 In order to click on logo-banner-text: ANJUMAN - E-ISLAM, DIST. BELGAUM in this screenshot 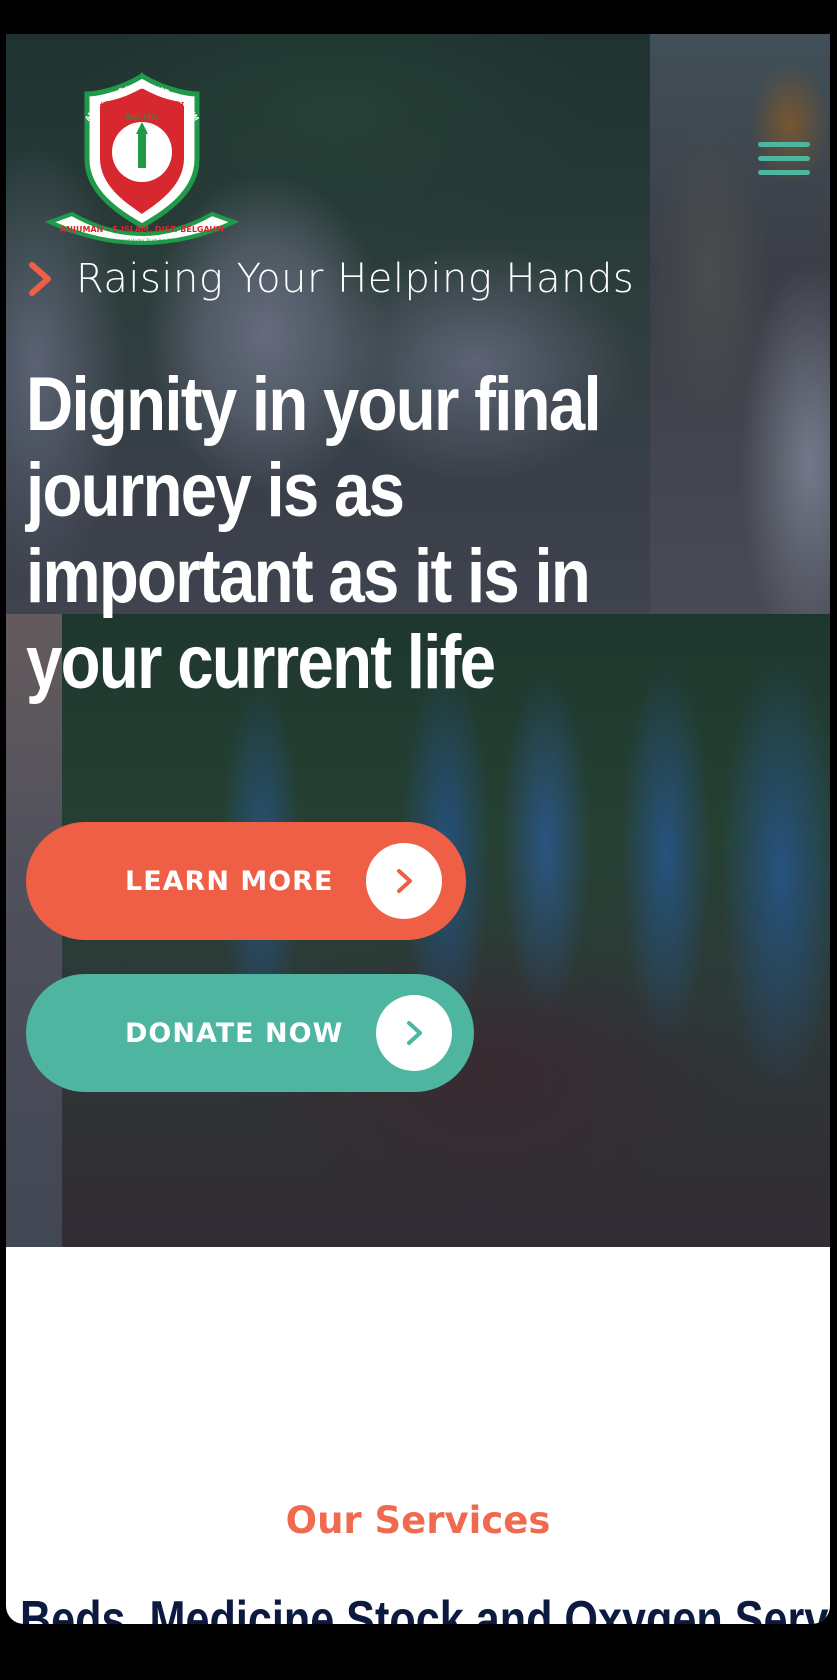, I will do `click(142, 229)`.